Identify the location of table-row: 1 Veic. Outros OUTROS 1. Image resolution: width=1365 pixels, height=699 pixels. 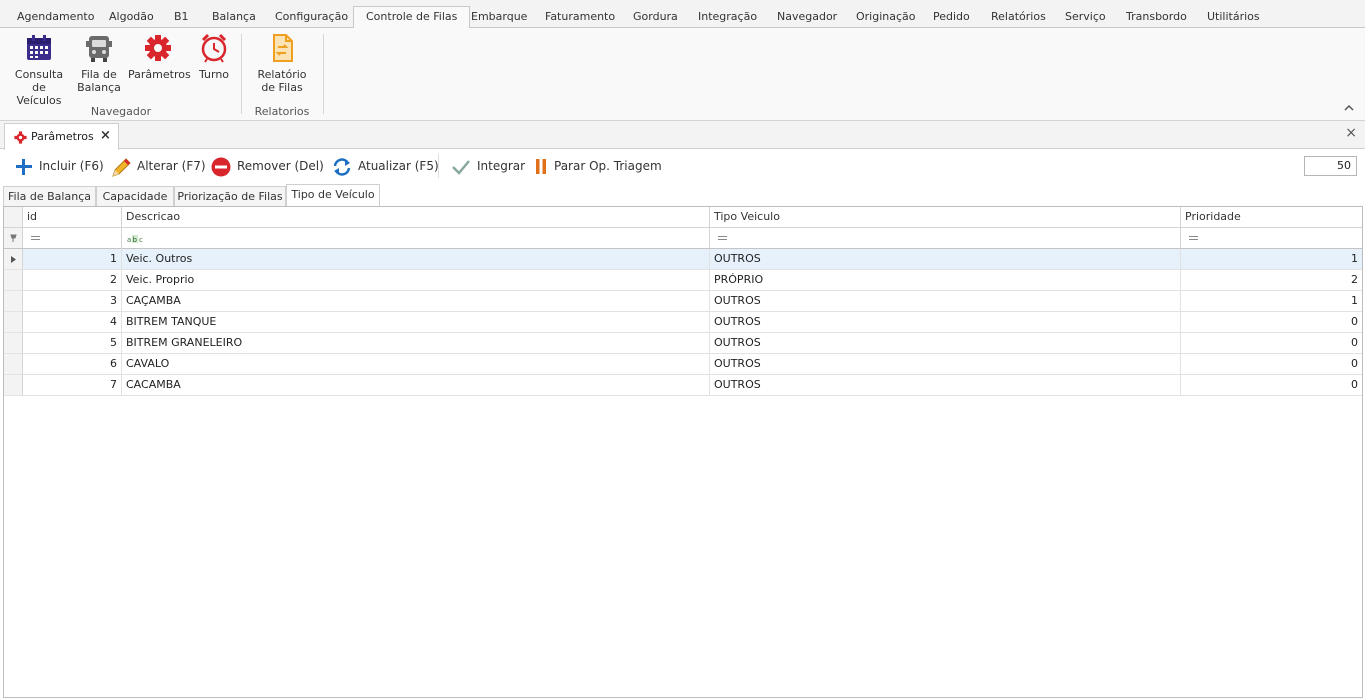
(692, 259).